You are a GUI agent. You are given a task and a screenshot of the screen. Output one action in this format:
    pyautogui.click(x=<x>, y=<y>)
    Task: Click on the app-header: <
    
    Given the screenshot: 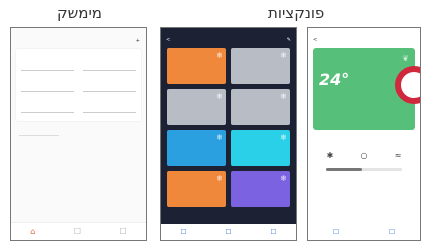 What is the action you would take?
    pyautogui.click(x=364, y=40)
    